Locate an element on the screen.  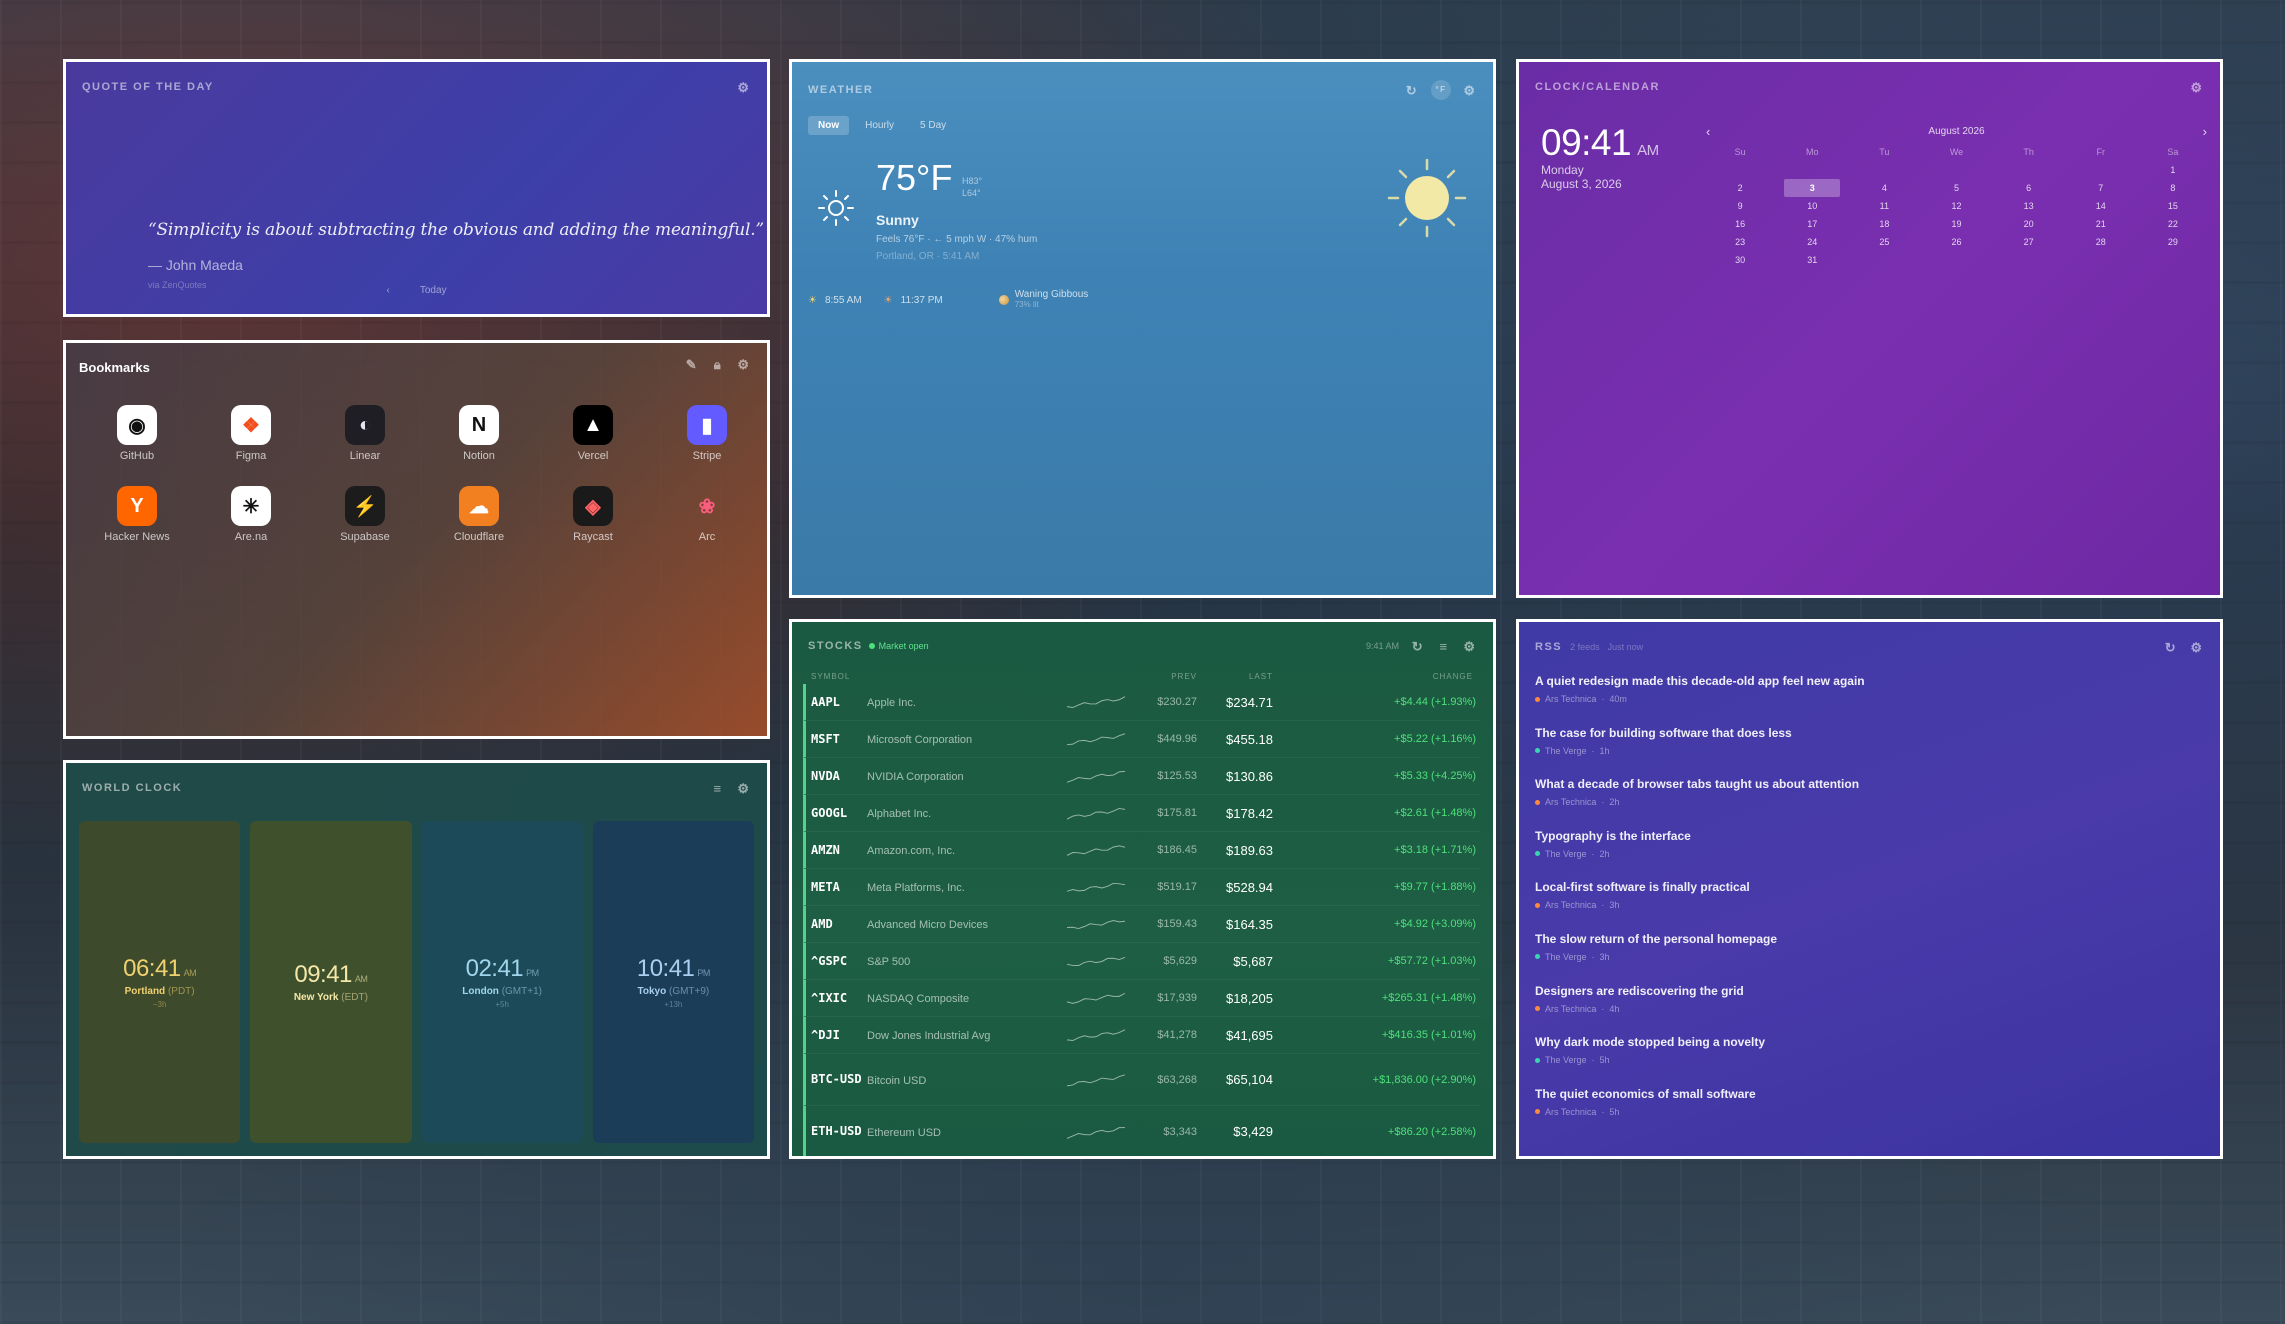
calendar-day: 6 is located at coordinates (2029, 188).